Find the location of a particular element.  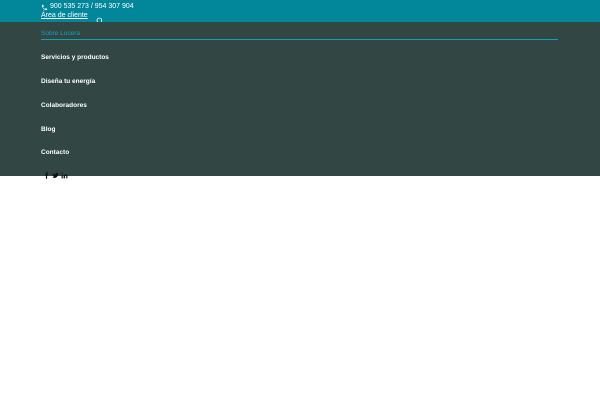

phone-numbers: 900 535 273 / 954 307 904 is located at coordinates (92, 6).